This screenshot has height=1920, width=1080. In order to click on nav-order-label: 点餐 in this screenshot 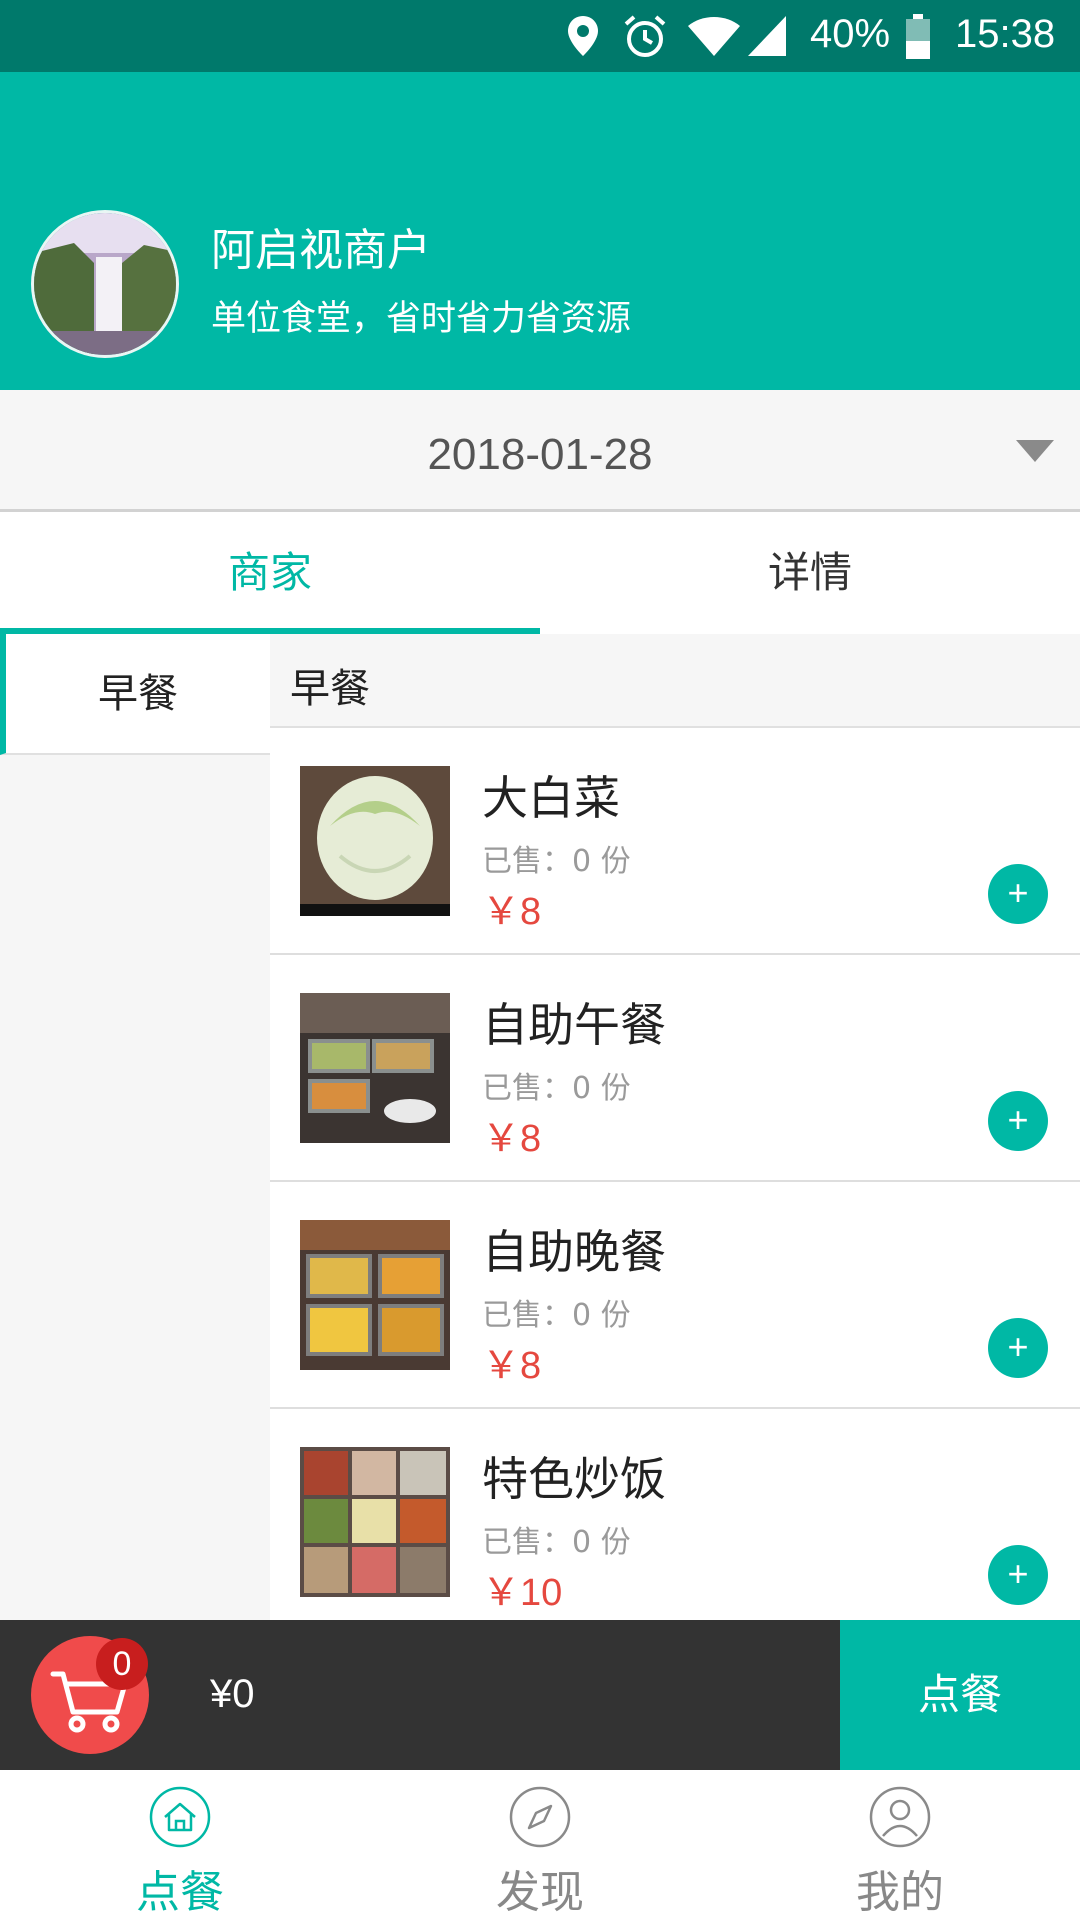, I will do `click(180, 1892)`.